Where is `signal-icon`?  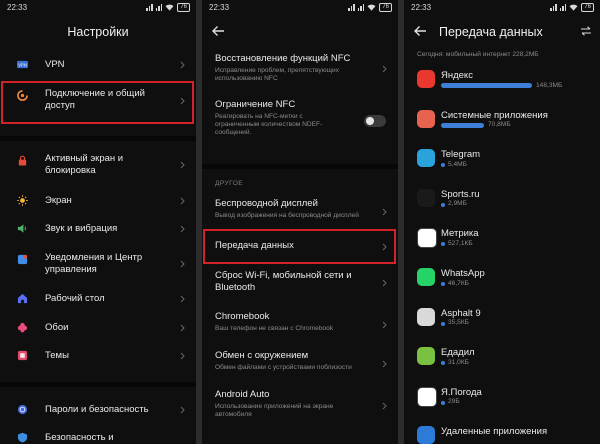 signal-icon is located at coordinates (149, 7).